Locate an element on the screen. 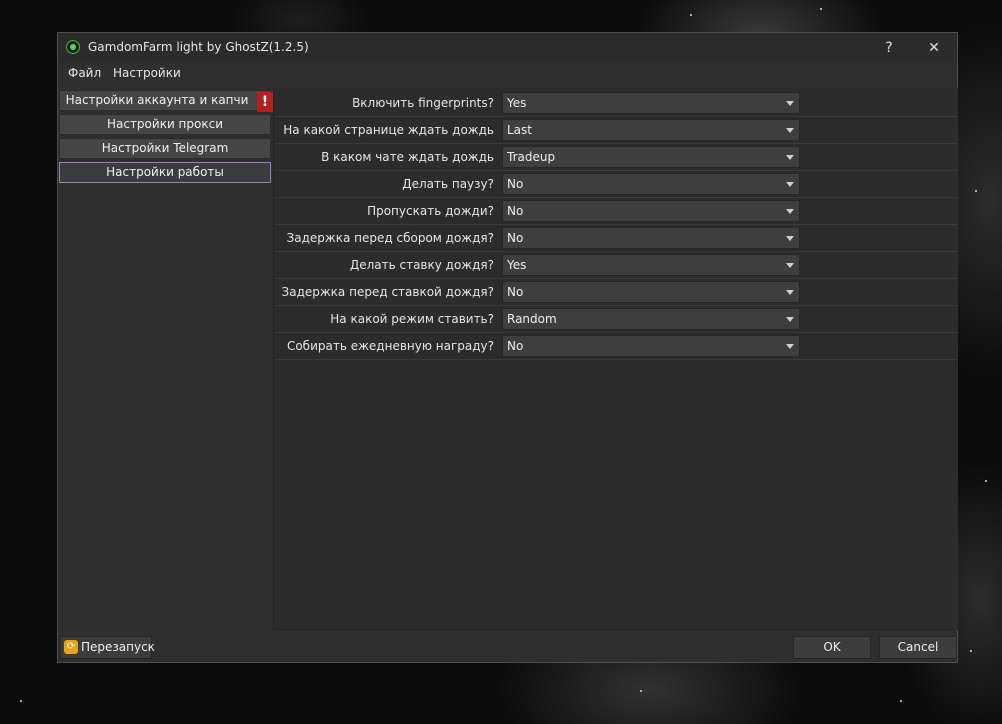 This screenshot has width=1002, height=724. setting-row: Включить fingerprints? Yes is located at coordinates (616, 103).